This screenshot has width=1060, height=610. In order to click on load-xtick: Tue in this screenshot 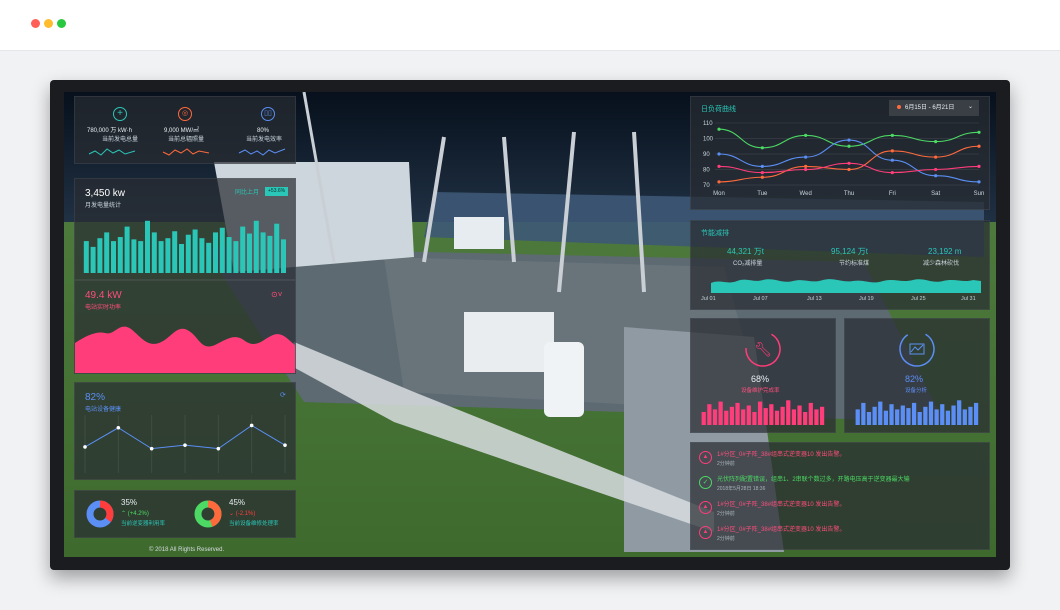, I will do `click(762, 194)`.